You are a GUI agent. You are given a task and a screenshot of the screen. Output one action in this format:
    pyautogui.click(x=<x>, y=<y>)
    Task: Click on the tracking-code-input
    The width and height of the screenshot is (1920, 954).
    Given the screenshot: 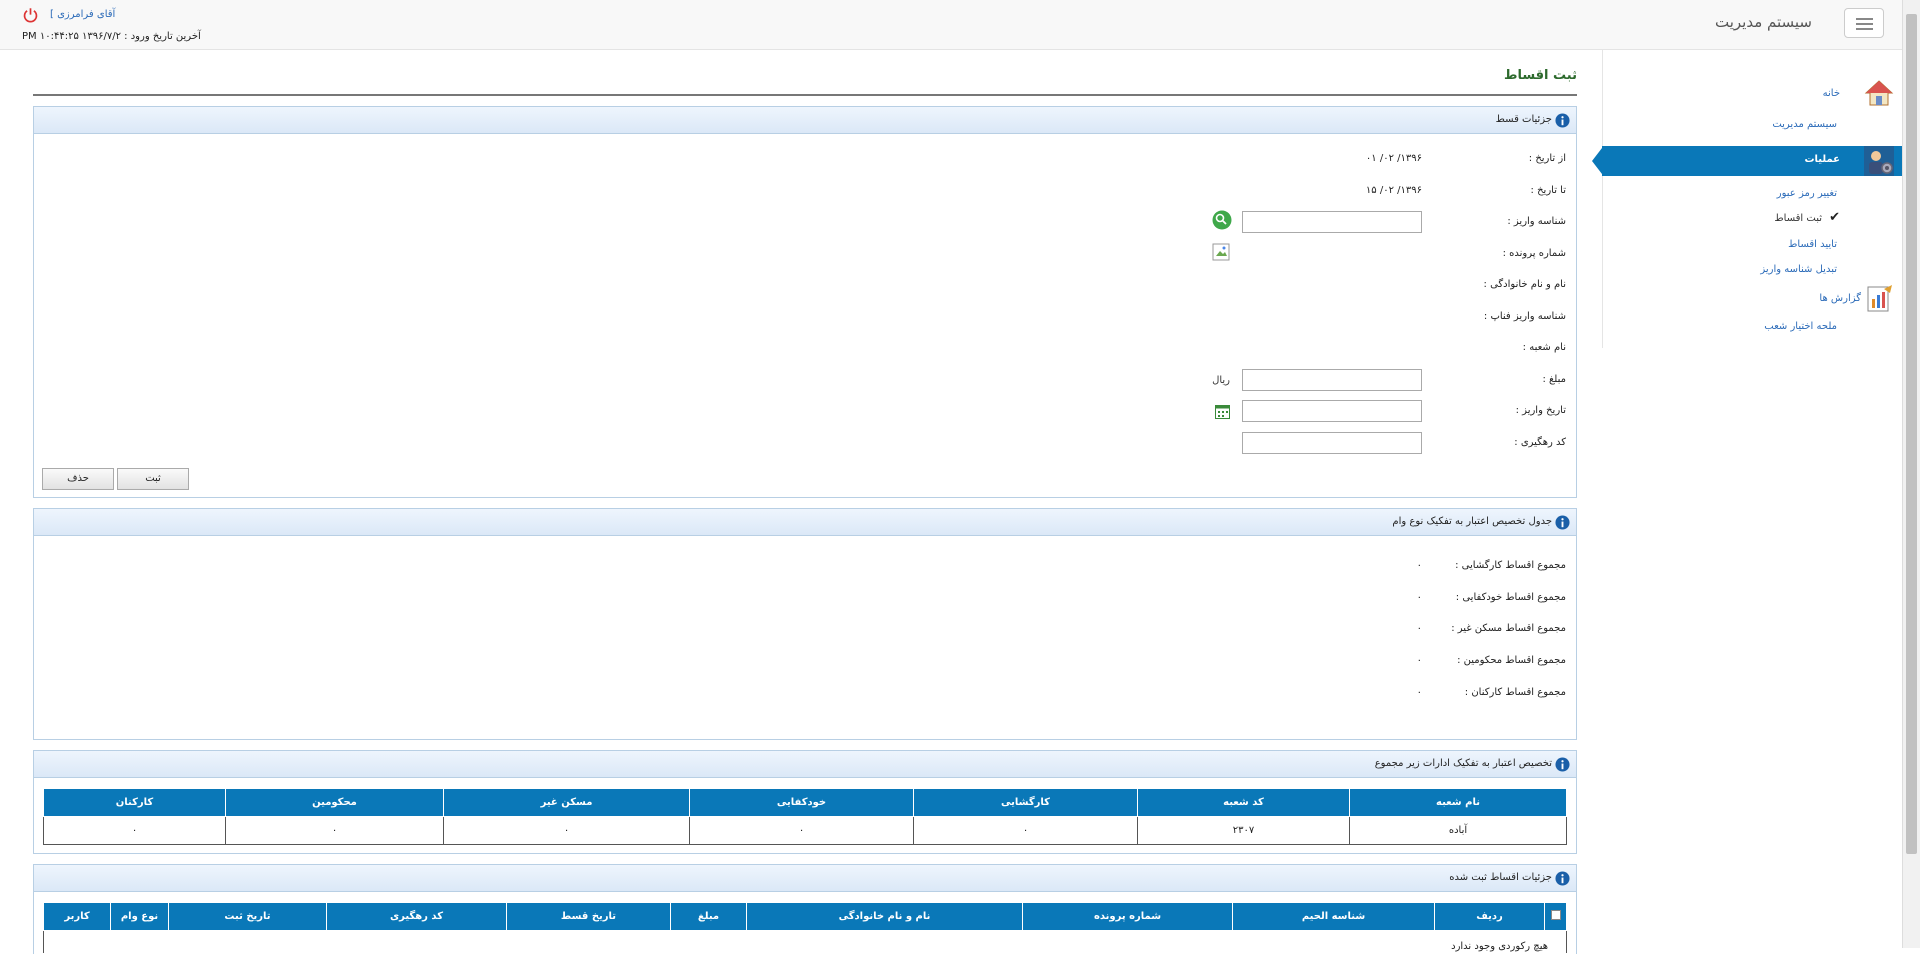 What is the action you would take?
    pyautogui.click(x=1332, y=443)
    